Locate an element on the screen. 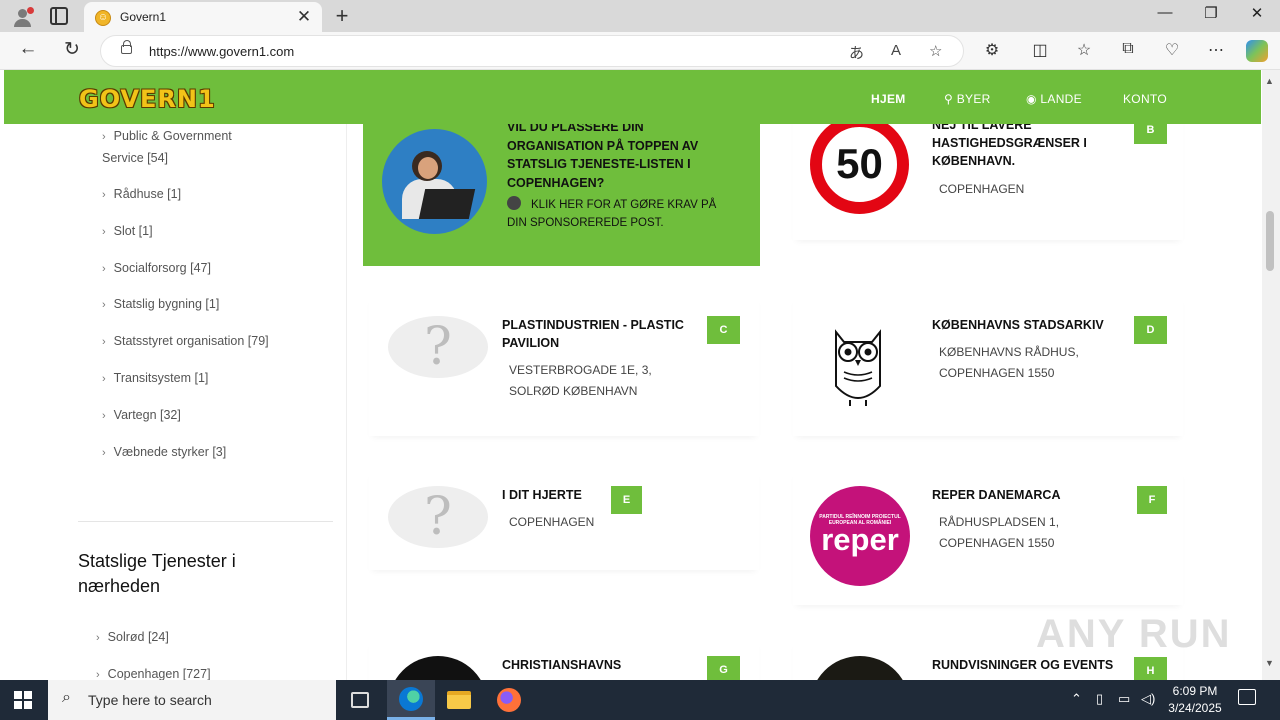 The height and width of the screenshot is (720, 1280). govern1-favicon-icon: ☺ is located at coordinates (103, 18).